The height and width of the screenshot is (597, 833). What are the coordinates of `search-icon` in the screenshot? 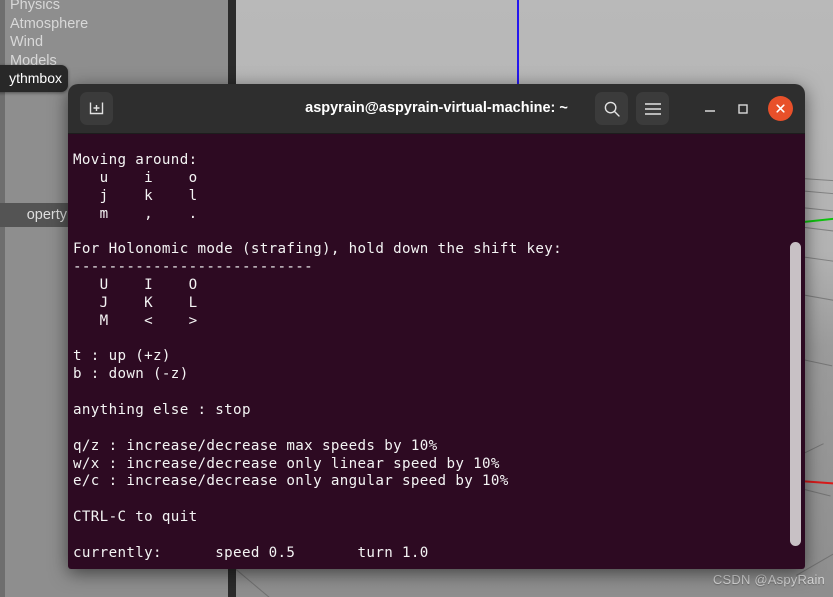 It's located at (612, 109).